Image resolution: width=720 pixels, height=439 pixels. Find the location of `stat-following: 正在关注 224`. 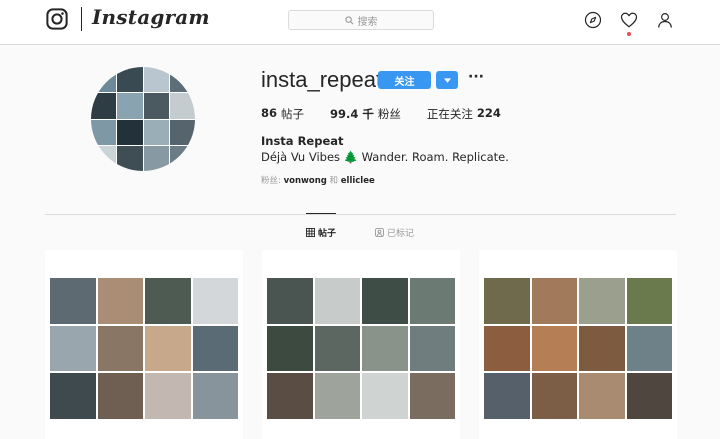

stat-following: 正在关注 224 is located at coordinates (464, 114).